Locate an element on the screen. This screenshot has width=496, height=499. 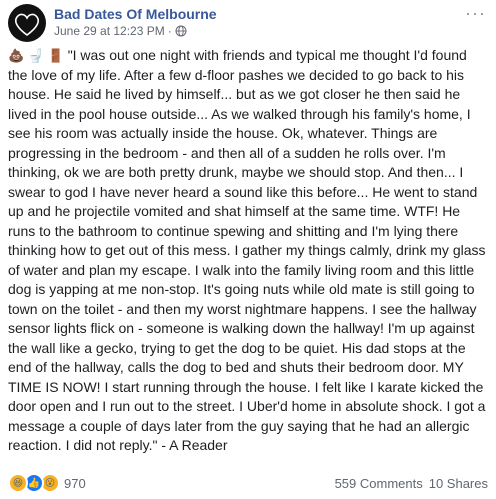
page-avatar is located at coordinates (27, 23).